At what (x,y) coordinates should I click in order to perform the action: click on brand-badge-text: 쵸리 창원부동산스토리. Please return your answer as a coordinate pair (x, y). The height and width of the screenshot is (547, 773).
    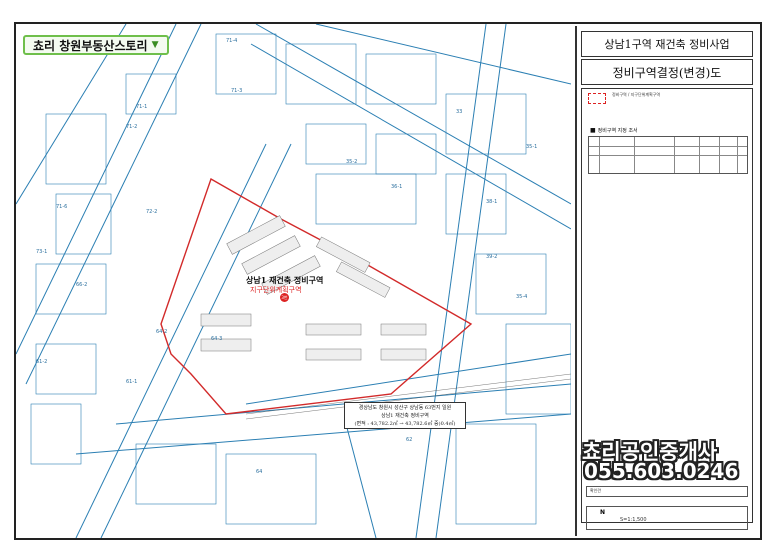
    Looking at the image, I should click on (90, 45).